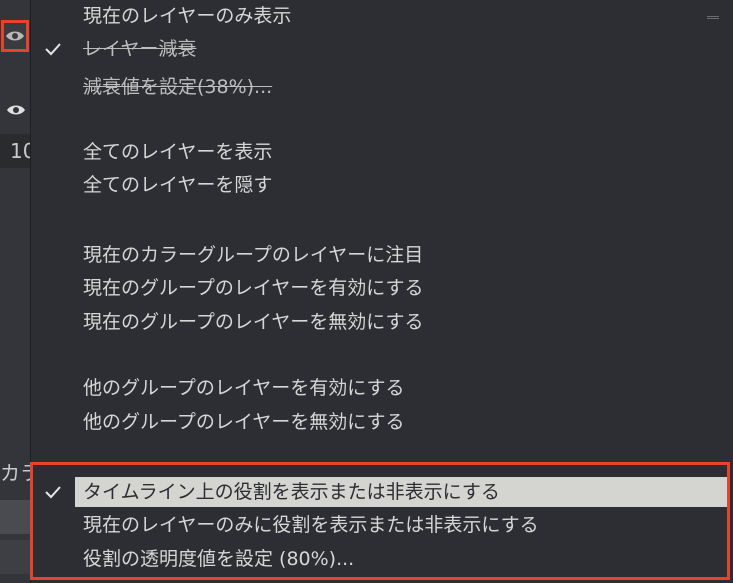  I want to click on menu-item-label: 他のグループのレイヤーを有効にする, so click(244, 388).